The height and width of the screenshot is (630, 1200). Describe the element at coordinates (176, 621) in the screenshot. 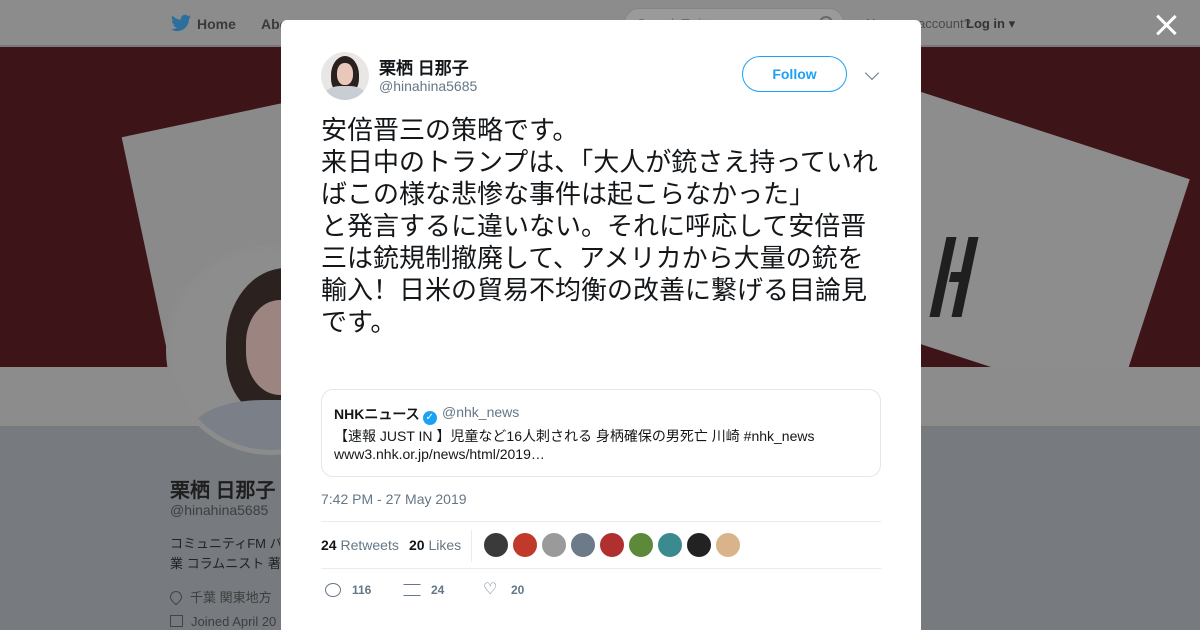

I see `calendar-icon` at that location.